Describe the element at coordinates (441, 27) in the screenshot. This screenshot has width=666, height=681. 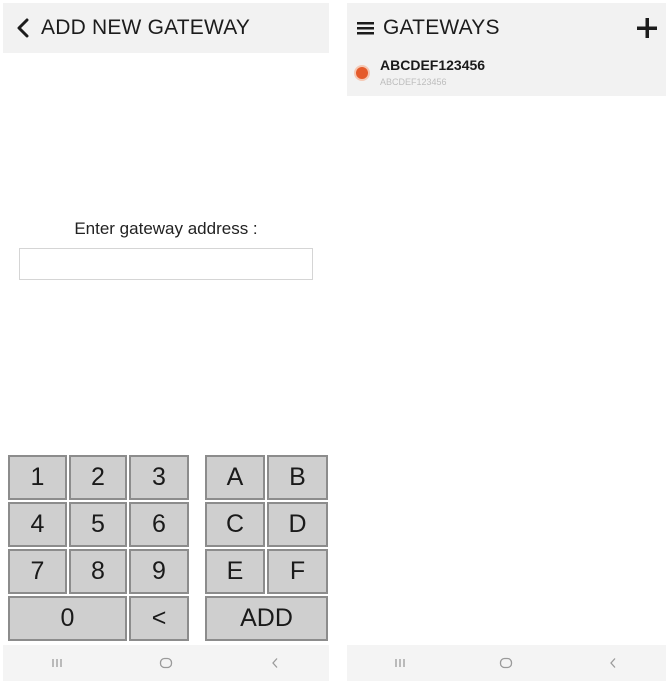
I see `page-title: GATEWAYS` at that location.